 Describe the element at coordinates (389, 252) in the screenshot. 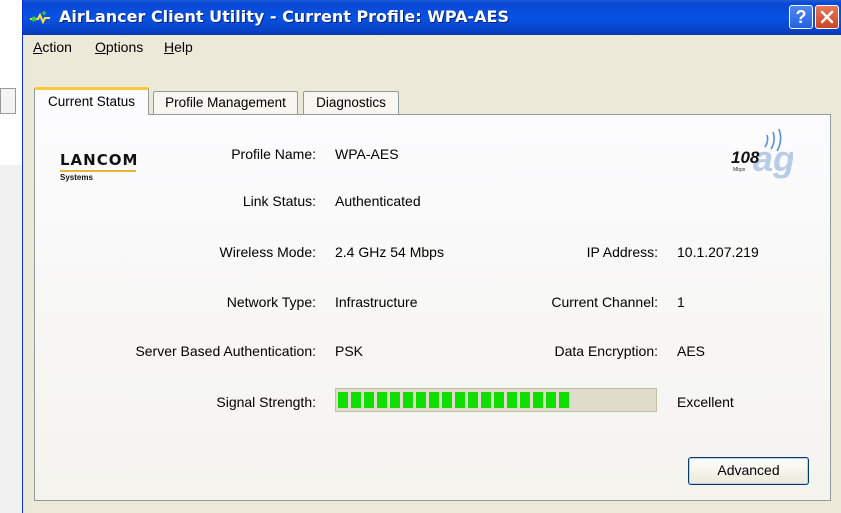

I see `wireless-mode-value: 2.4 GHz 54 Mbps` at that location.